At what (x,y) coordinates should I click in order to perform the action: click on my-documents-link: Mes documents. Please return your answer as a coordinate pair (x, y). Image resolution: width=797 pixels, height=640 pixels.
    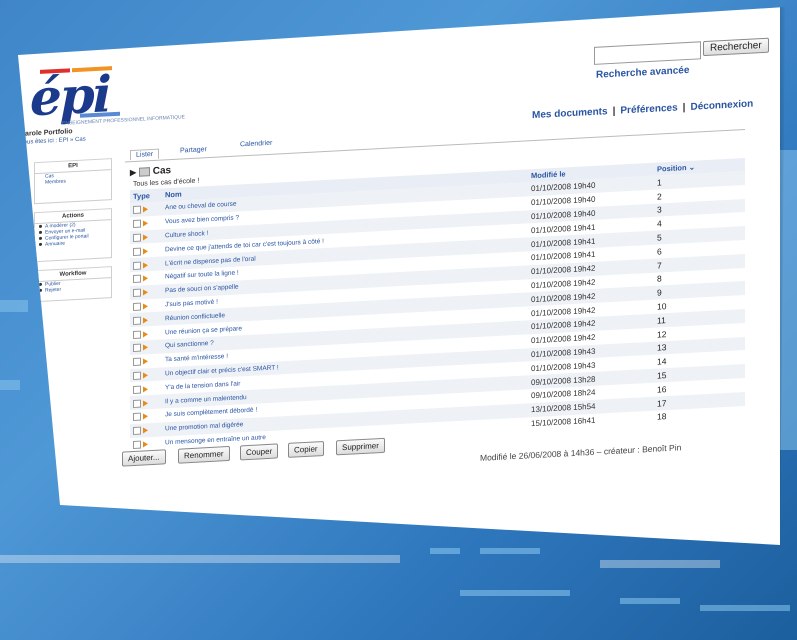
    Looking at the image, I should click on (570, 113).